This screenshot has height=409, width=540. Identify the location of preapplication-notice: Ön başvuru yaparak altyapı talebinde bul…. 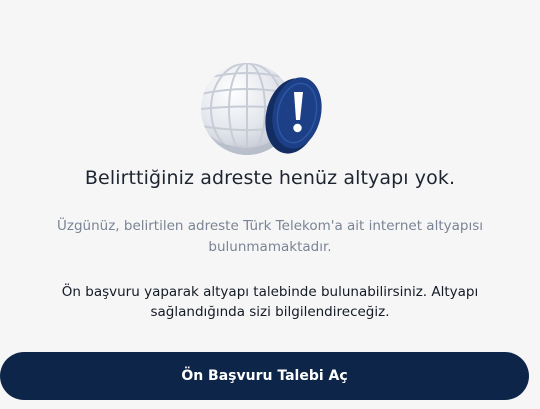
(270, 302).